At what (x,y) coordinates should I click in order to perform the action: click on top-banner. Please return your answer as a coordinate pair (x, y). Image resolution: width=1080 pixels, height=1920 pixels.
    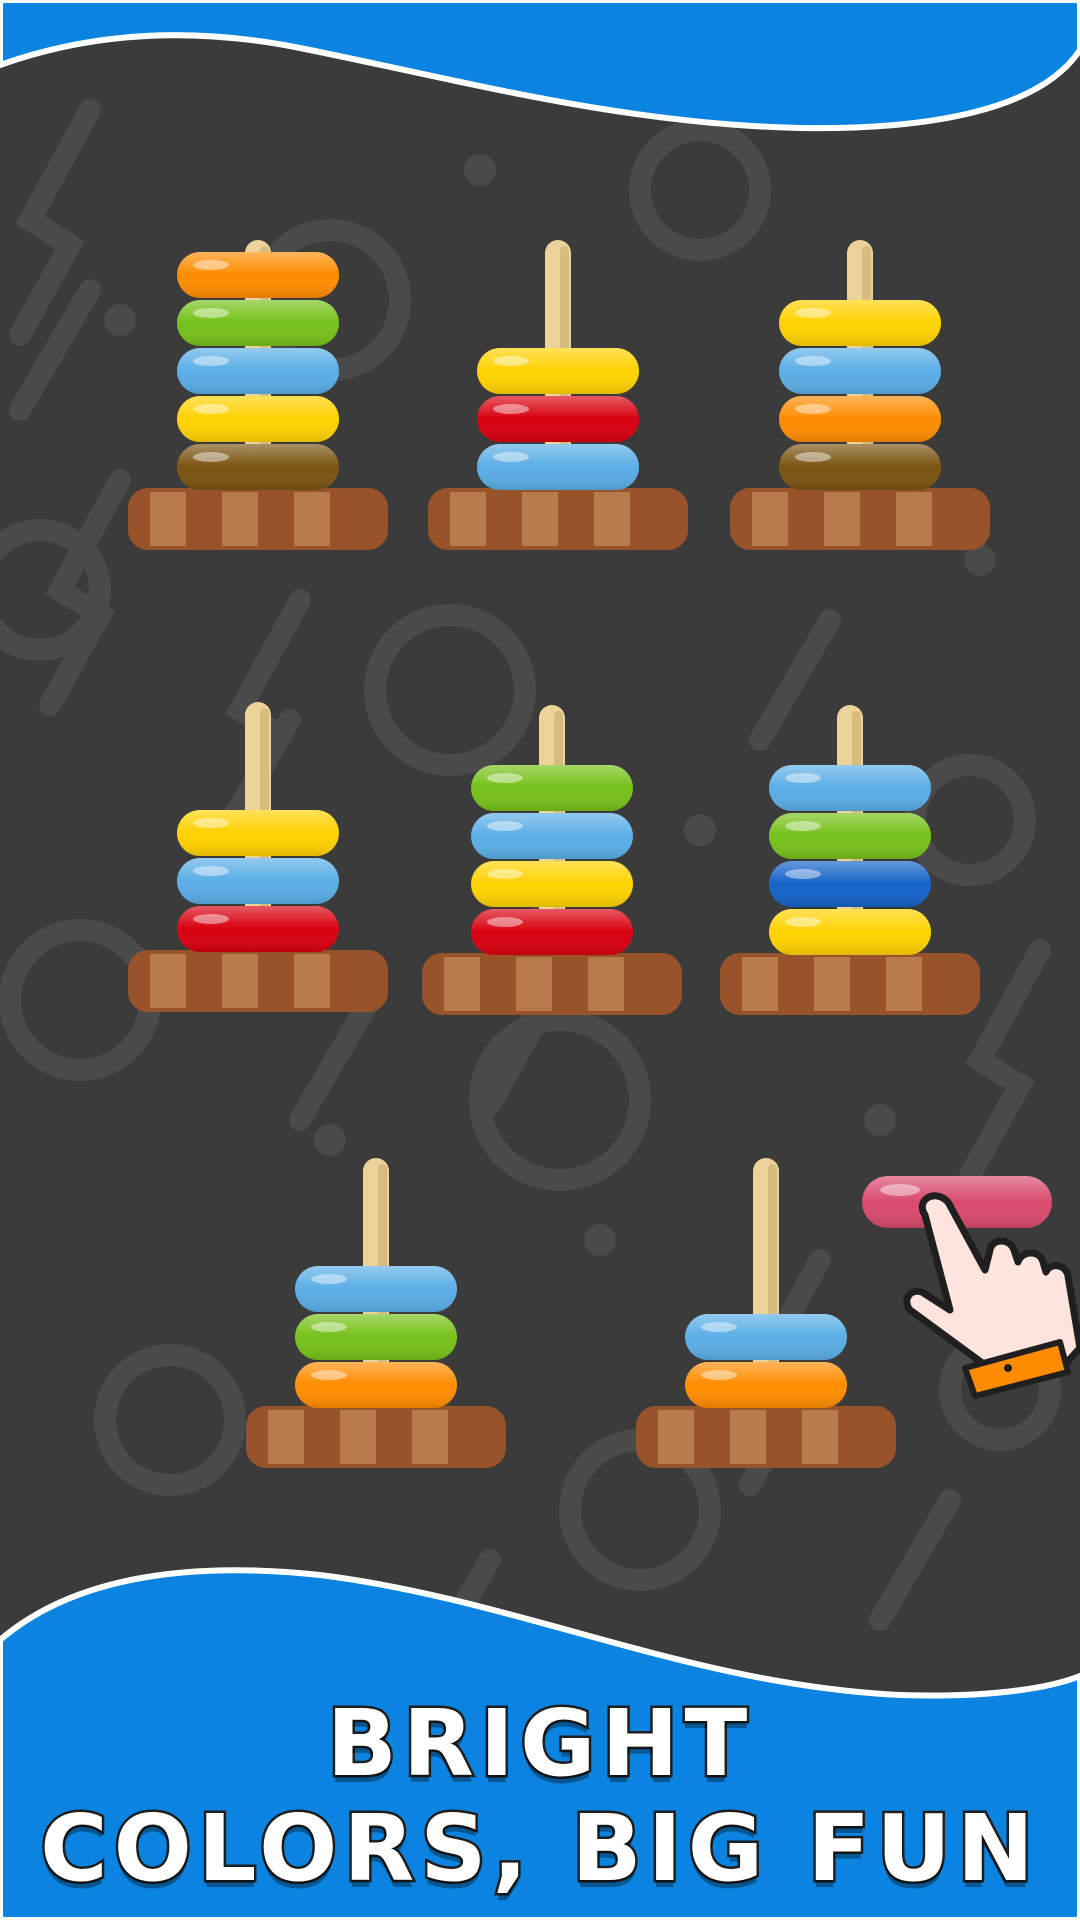
    Looking at the image, I should click on (540, 66).